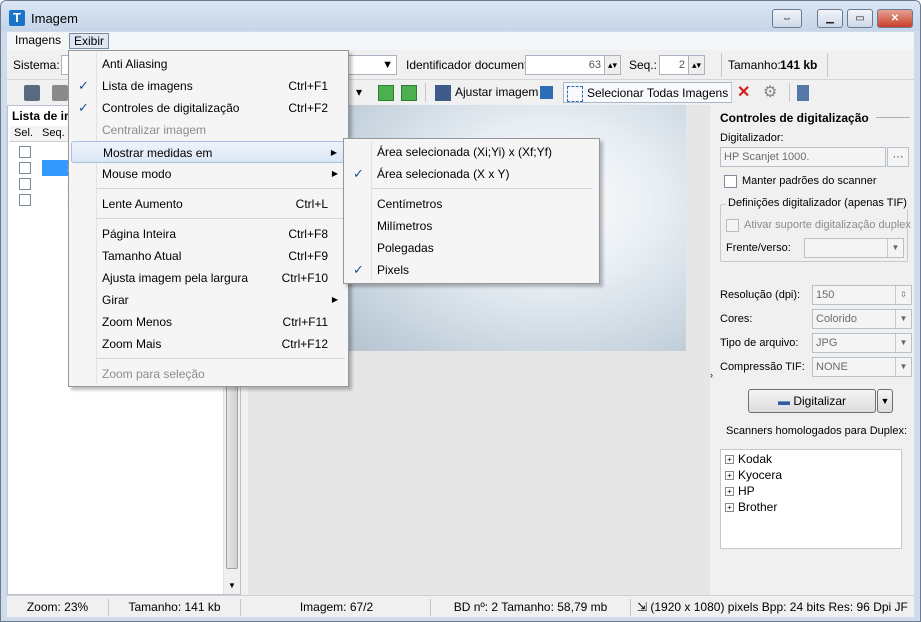 This screenshot has width=921, height=622. I want to click on tamanho-label: Tamanho:, so click(754, 65).